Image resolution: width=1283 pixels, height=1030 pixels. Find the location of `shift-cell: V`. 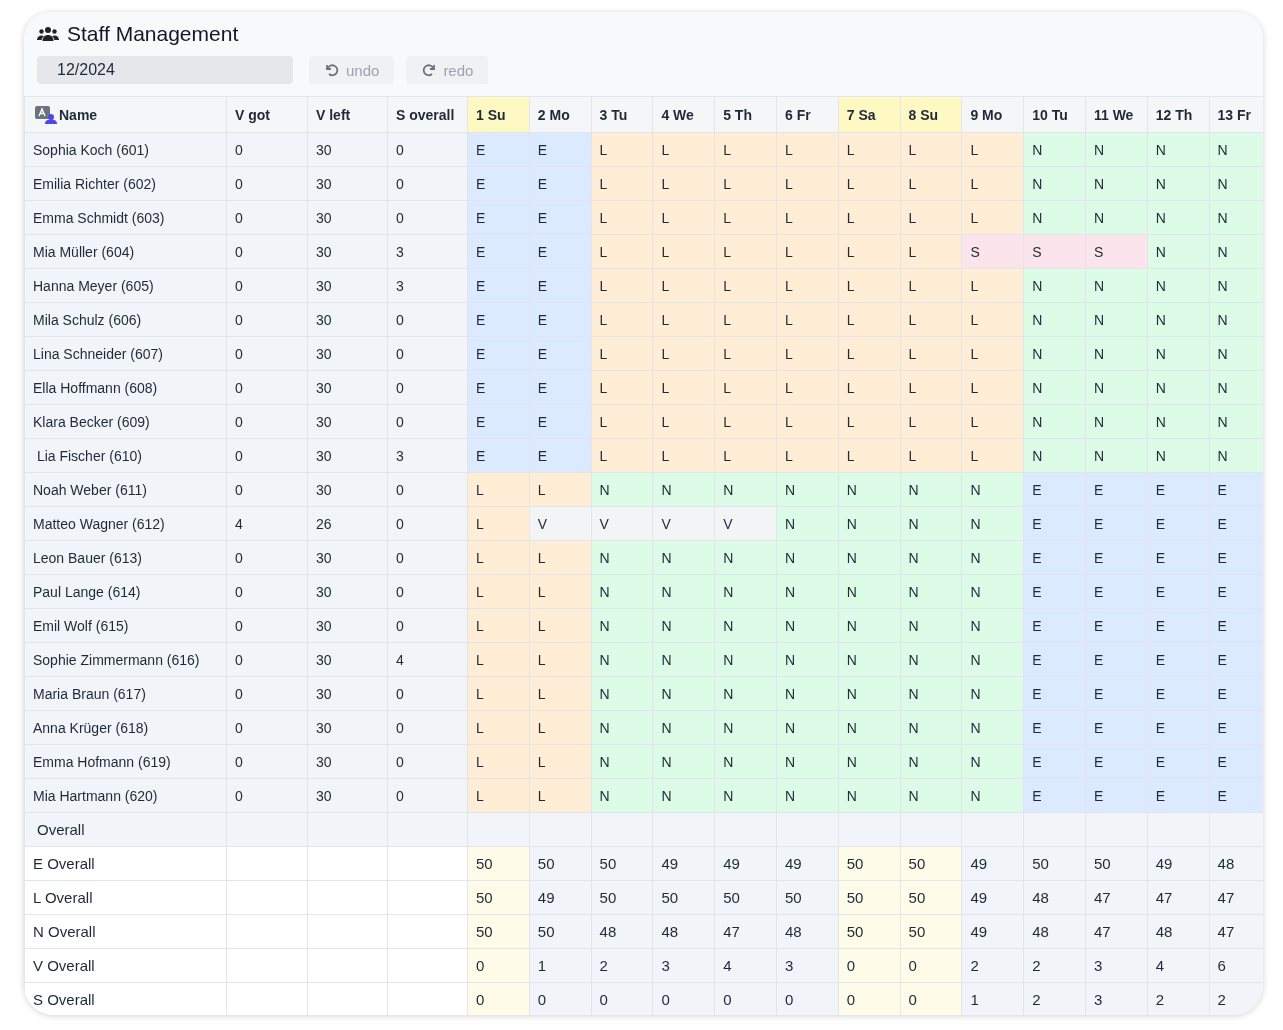

shift-cell: V is located at coordinates (622, 523).